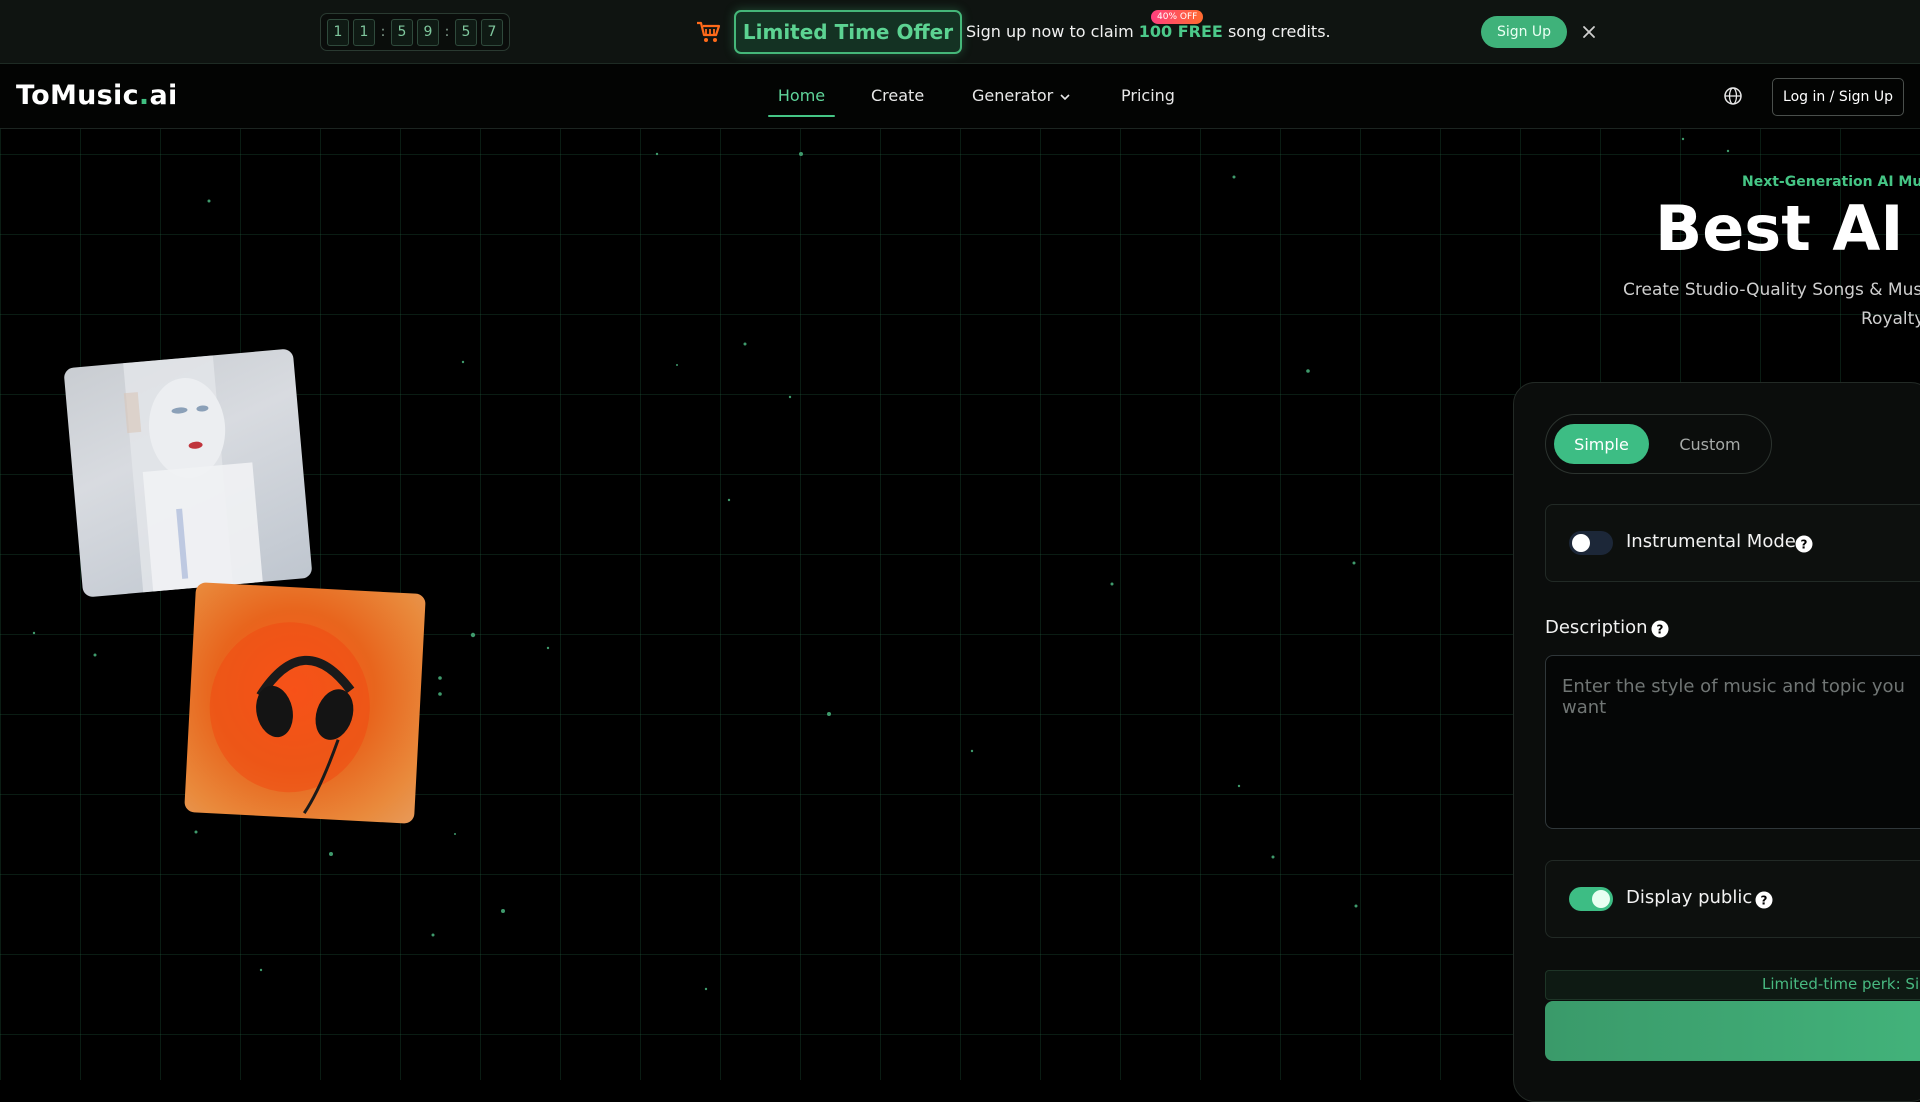 Image resolution: width=1920 pixels, height=1102 pixels. Describe the element at coordinates (1733, 96) in the screenshot. I see `globe-icon` at that location.